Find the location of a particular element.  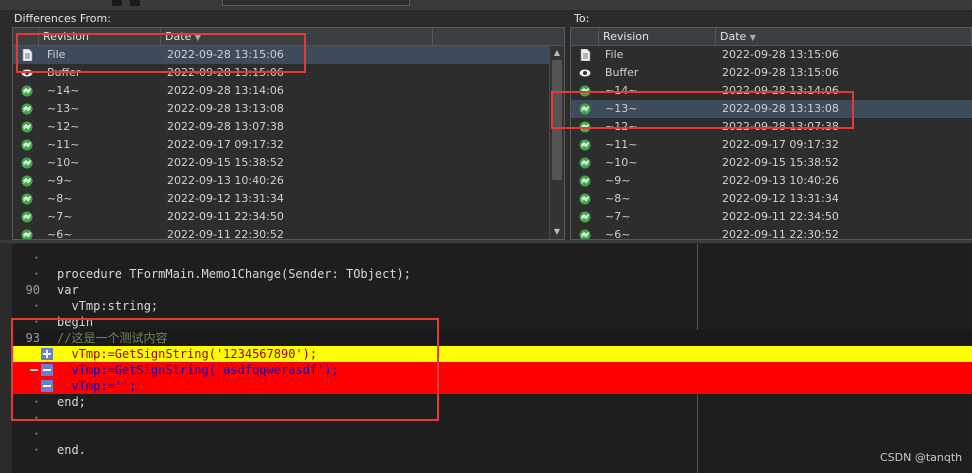

change-marker-icon is located at coordinates (34, 370).